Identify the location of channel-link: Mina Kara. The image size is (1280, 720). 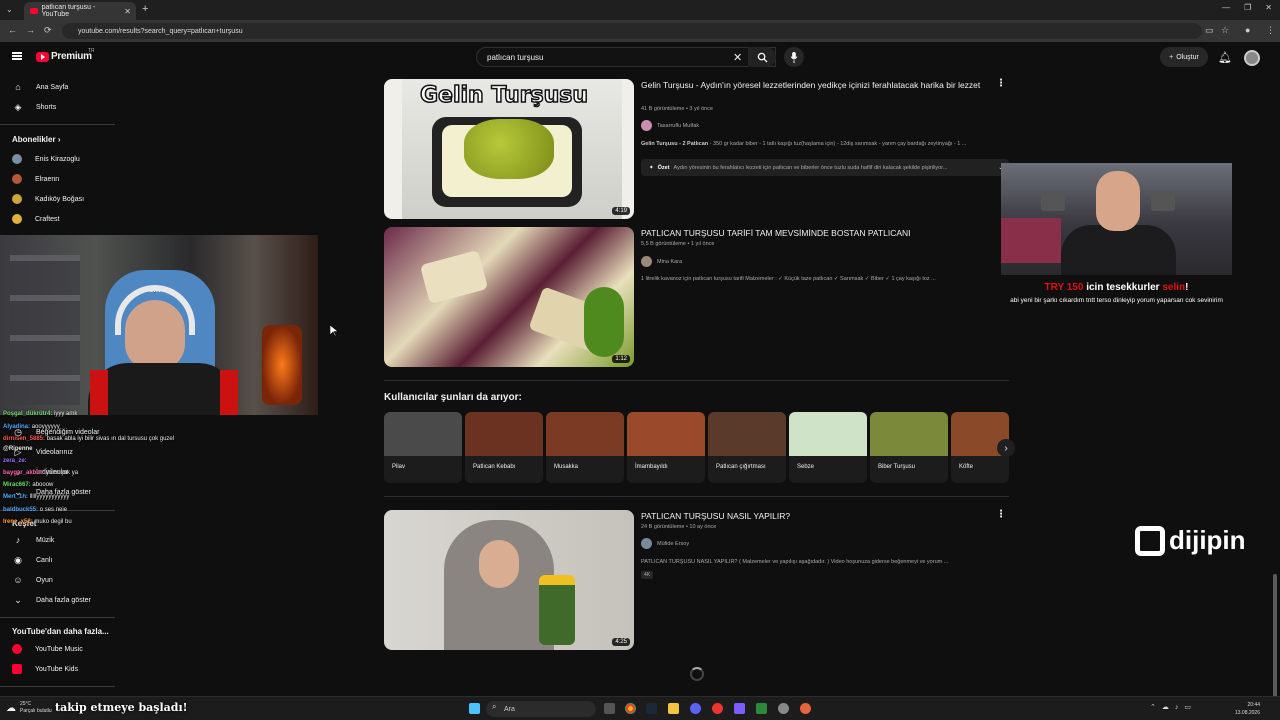
(661, 261).